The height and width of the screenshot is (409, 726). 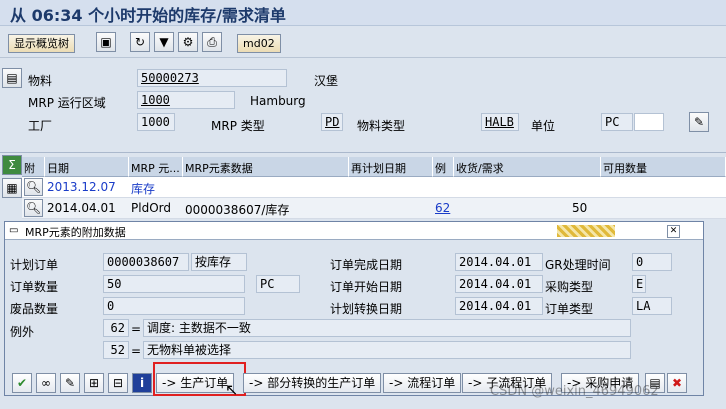 I want to click on col-attach: 附, so click(x=33, y=167).